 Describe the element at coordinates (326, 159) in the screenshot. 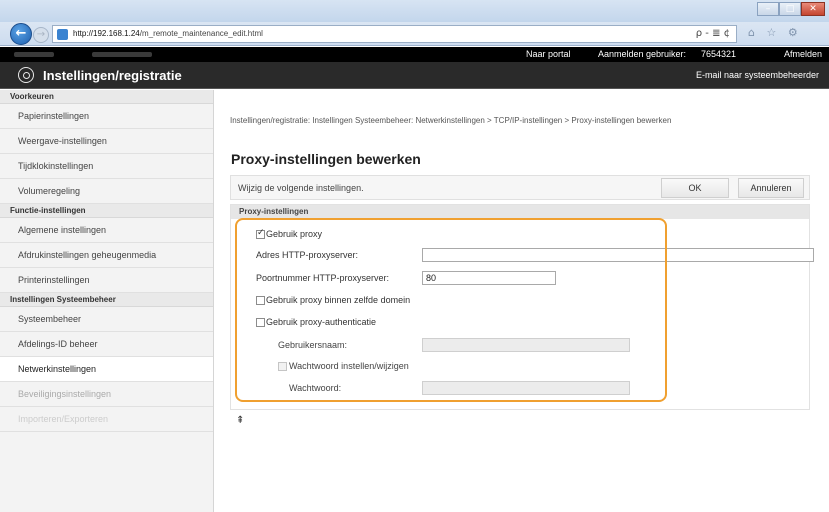

I see `page-title: Proxy-instellingen bewerken` at that location.